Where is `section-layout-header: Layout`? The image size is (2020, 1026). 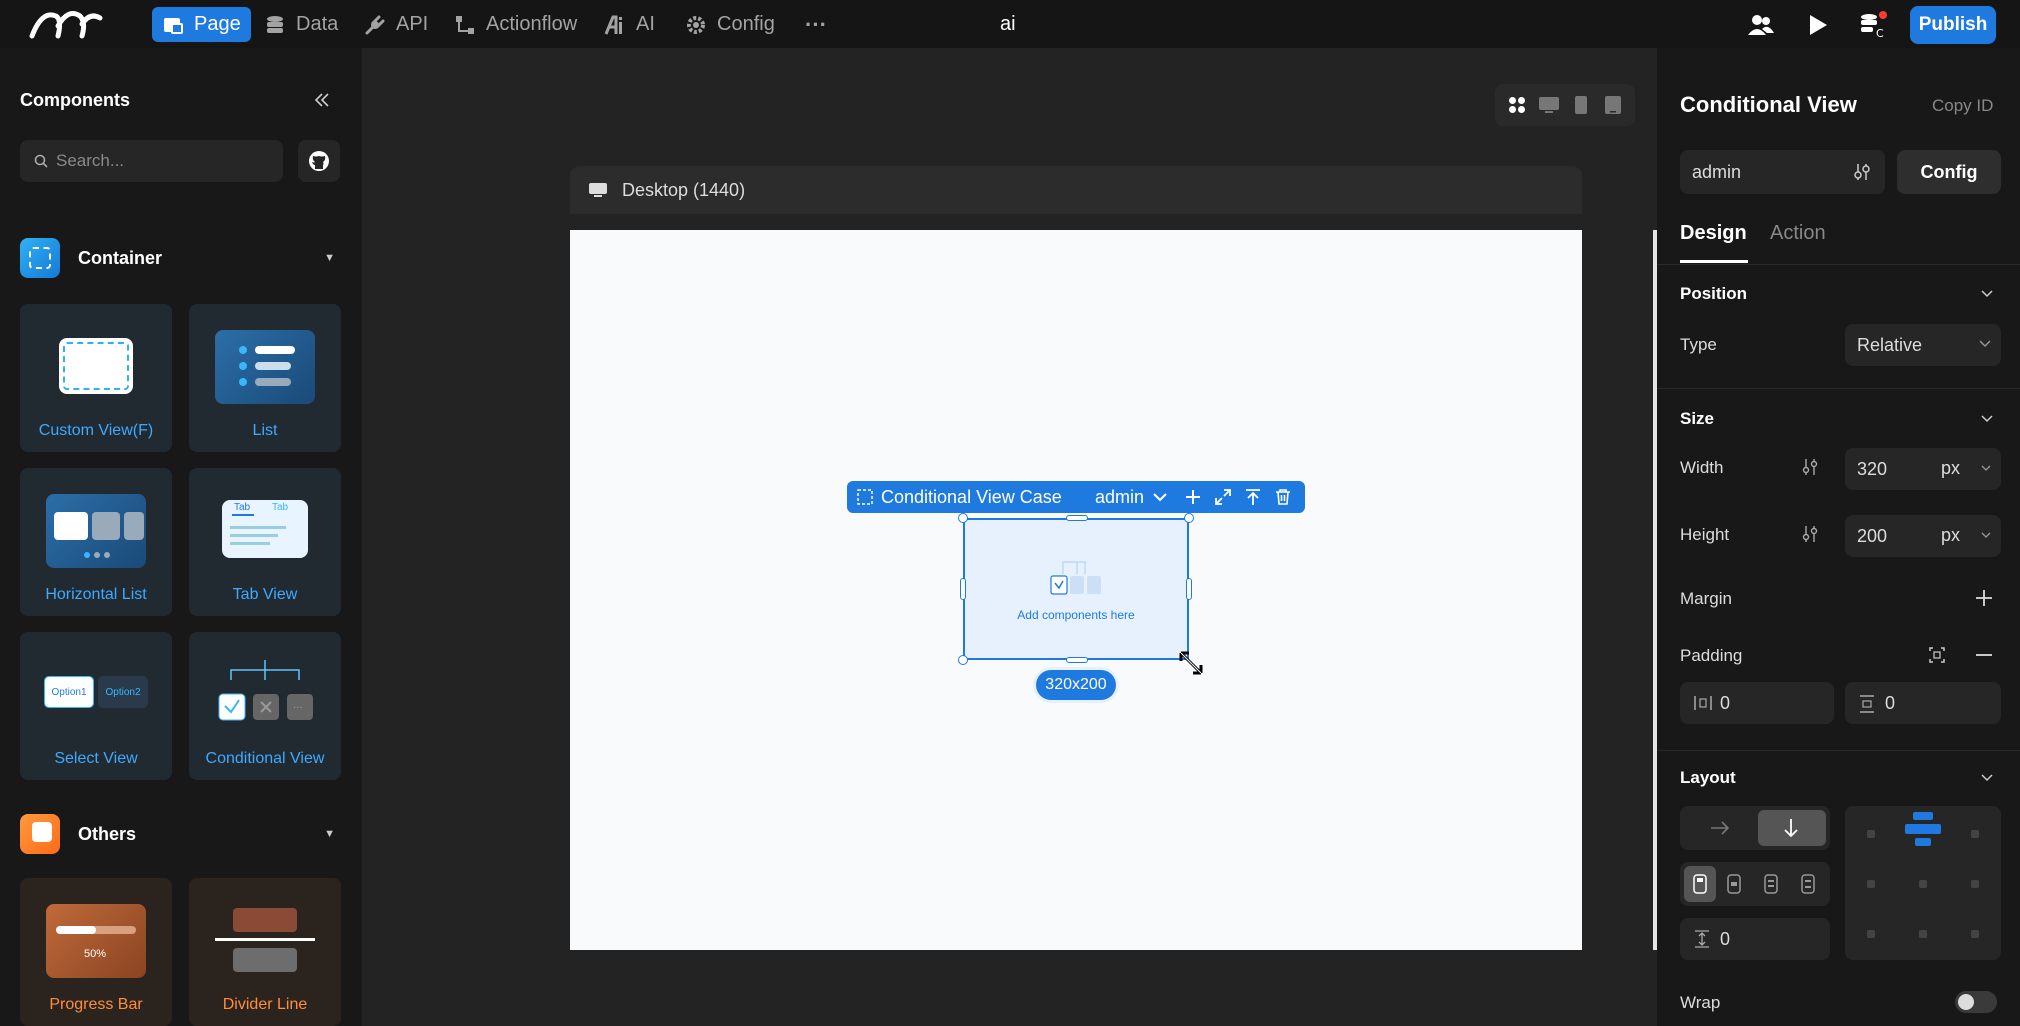 section-layout-header: Layout is located at coordinates (1708, 778).